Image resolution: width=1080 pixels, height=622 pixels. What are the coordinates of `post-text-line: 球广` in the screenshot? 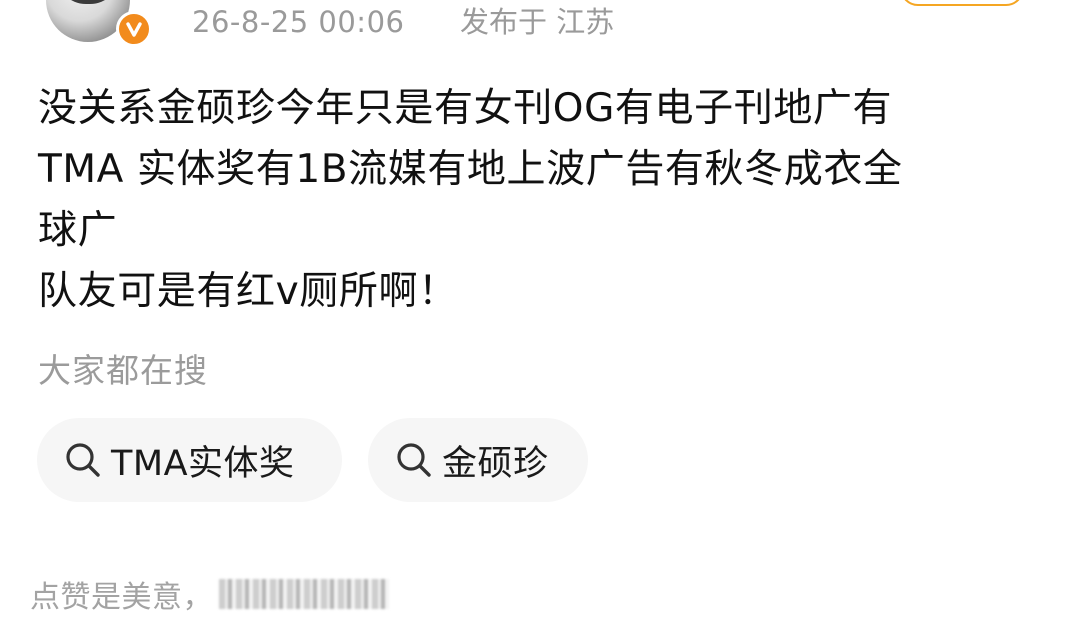 It's located at (78, 230).